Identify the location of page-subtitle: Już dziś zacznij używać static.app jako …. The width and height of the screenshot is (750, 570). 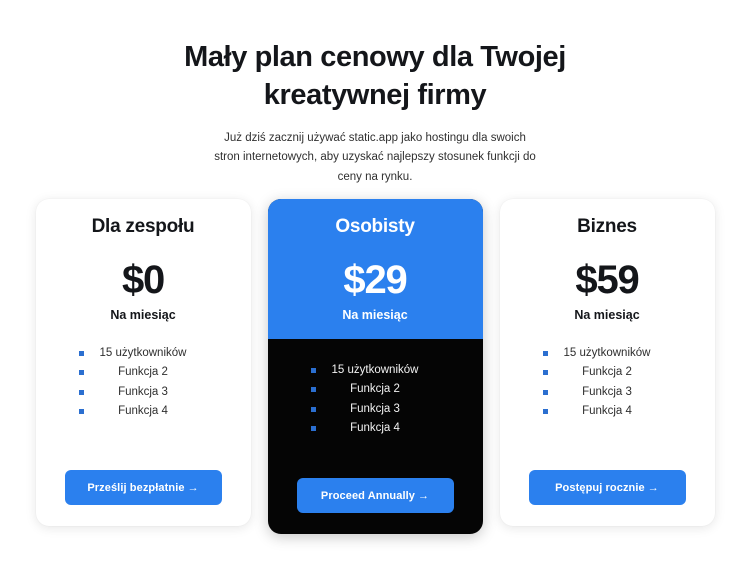
(375, 157).